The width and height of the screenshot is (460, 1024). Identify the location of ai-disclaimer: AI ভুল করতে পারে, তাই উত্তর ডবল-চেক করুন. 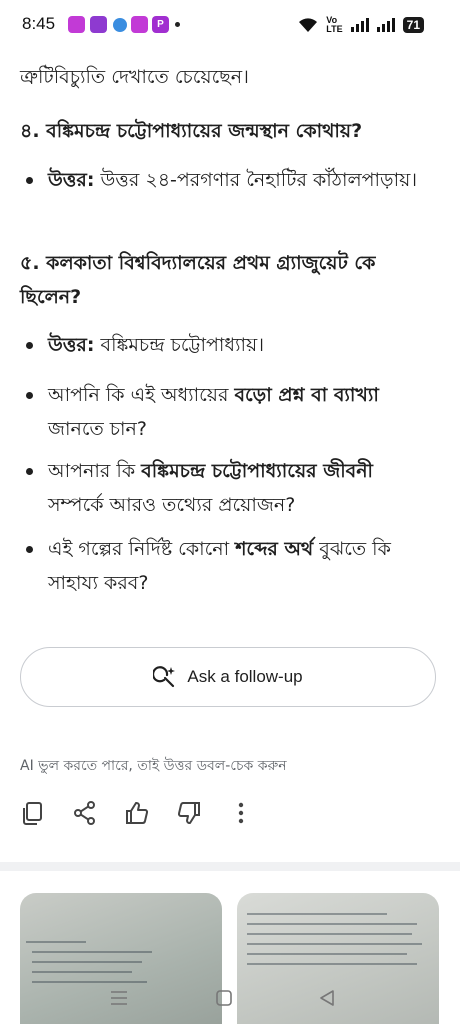
(153, 766).